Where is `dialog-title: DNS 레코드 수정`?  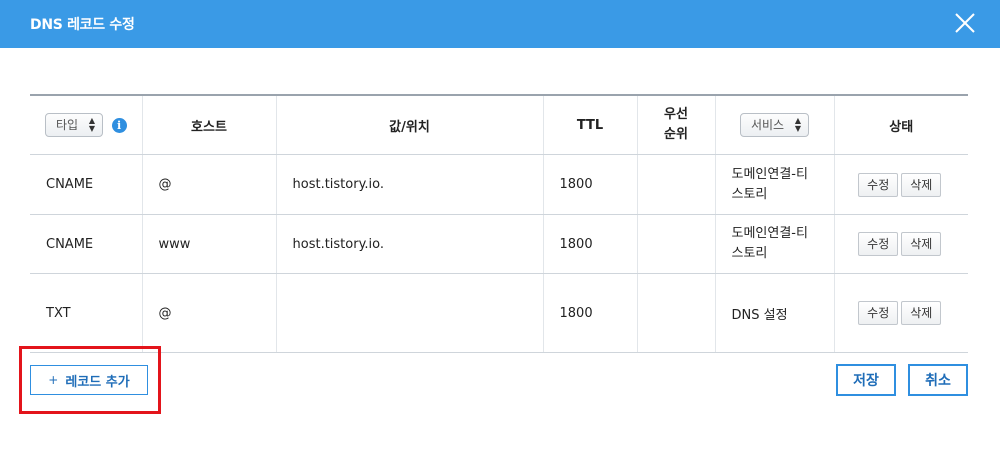 dialog-title: DNS 레코드 수정 is located at coordinates (82, 25).